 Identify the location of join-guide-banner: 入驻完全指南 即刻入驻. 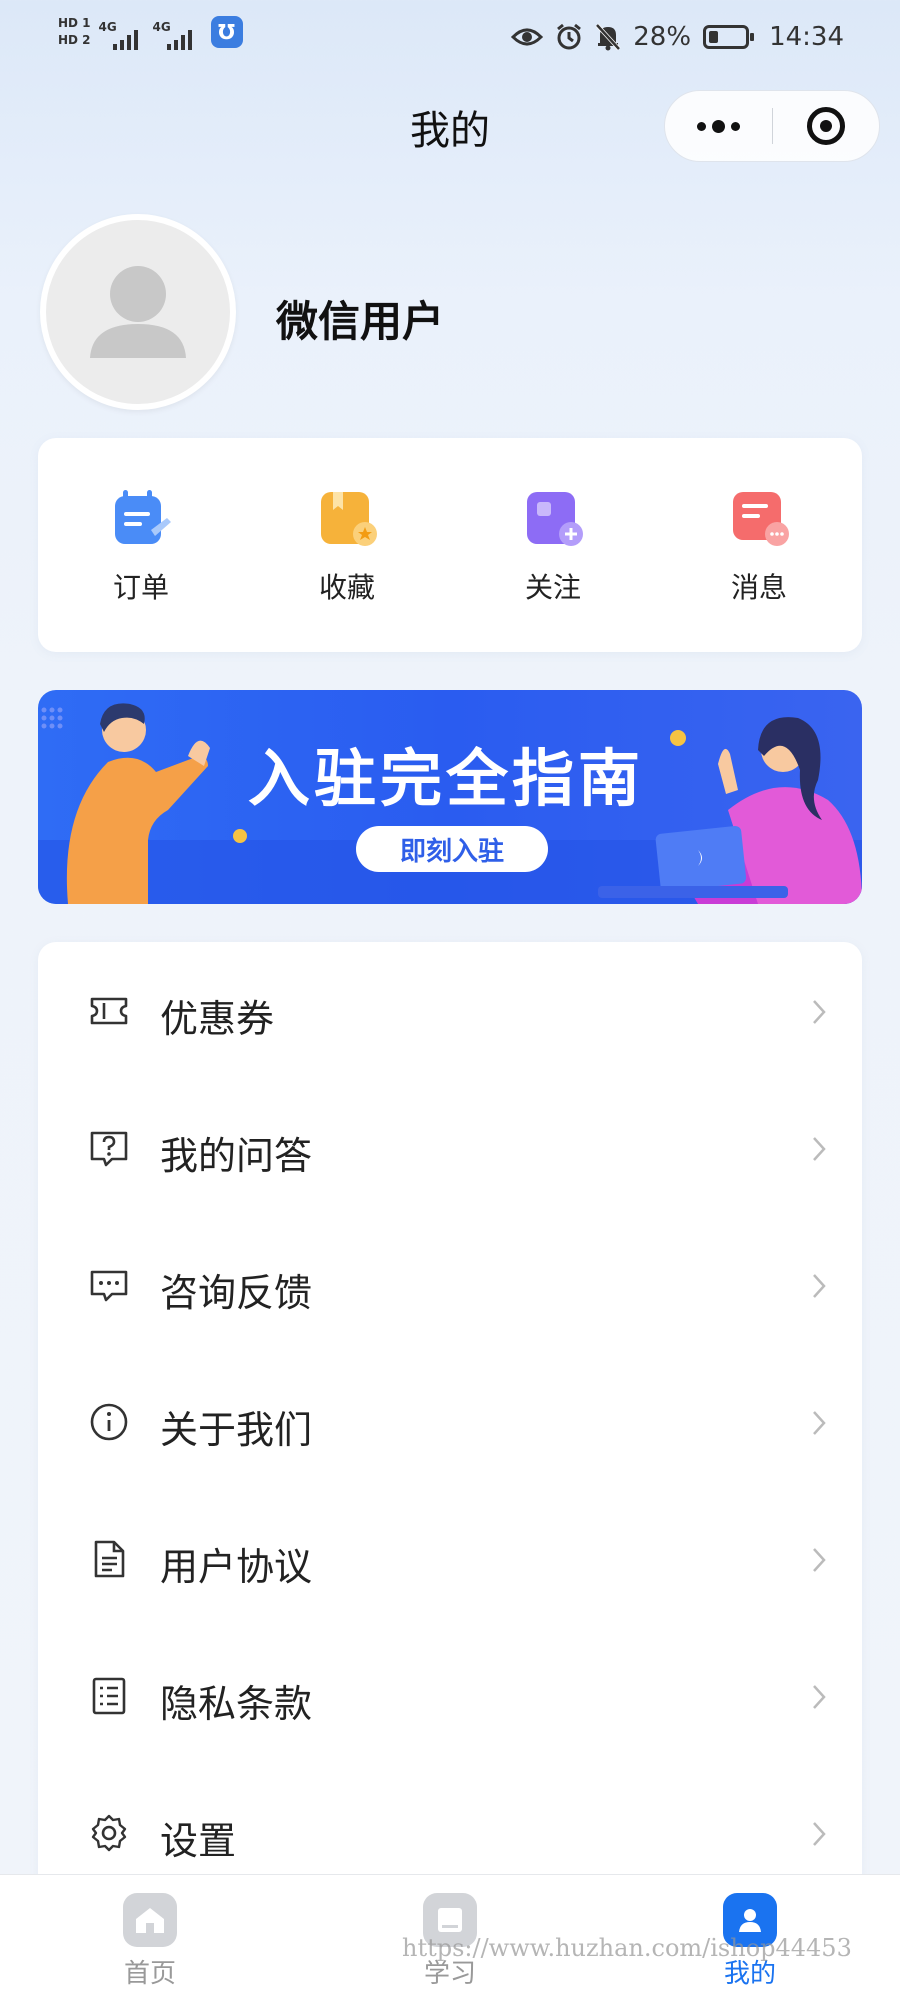
(450, 797).